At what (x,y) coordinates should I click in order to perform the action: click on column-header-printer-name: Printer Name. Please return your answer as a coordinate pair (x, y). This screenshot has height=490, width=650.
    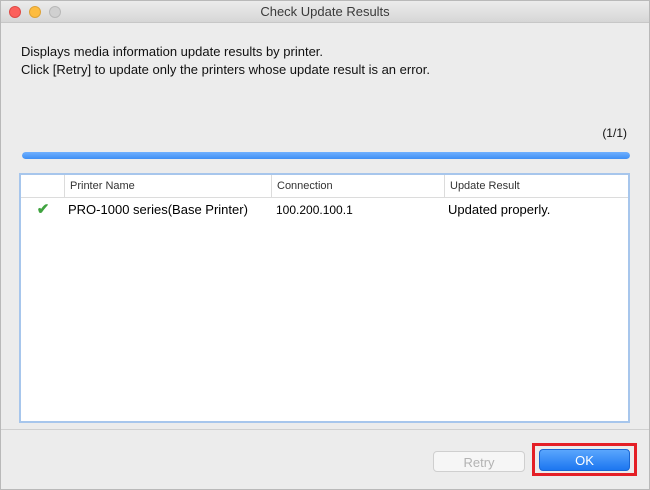
    Looking at the image, I should click on (167, 186).